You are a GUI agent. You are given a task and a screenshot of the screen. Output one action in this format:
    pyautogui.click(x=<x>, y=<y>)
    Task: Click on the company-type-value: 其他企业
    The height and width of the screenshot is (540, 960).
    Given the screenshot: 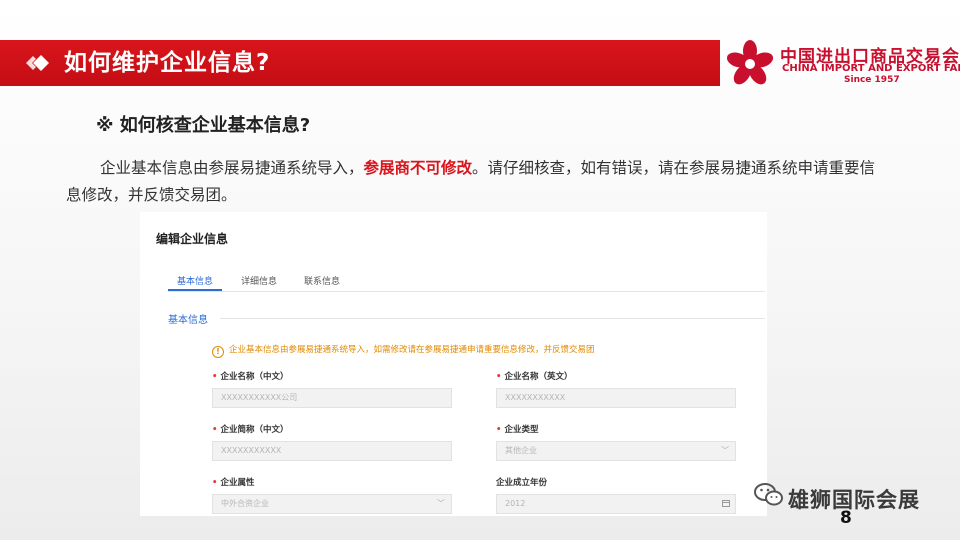 What is the action you would take?
    pyautogui.click(x=521, y=450)
    